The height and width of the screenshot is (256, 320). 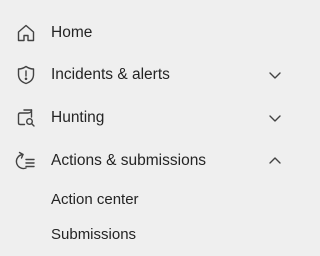 I want to click on nav-item-actions-submissions: Actions & submissions, so click(x=150, y=161).